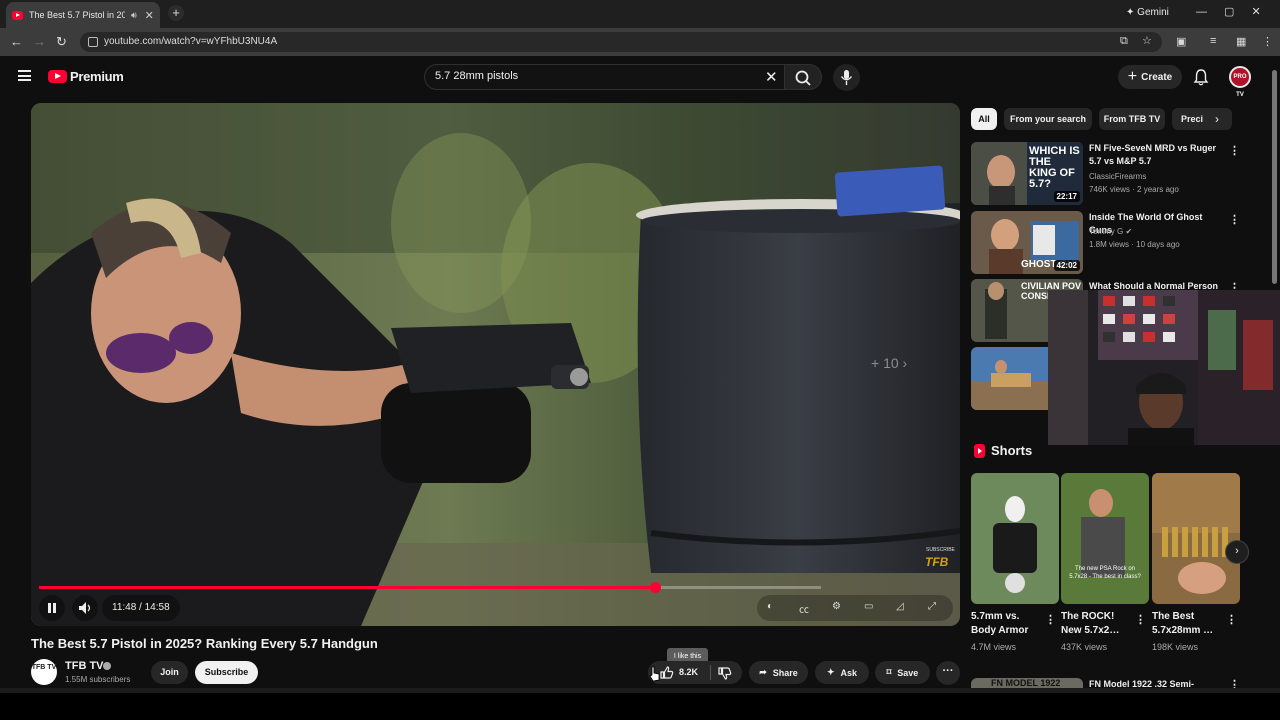  What do you see at coordinates (585, 76) in the screenshot?
I see `search-input` at bounding box center [585, 76].